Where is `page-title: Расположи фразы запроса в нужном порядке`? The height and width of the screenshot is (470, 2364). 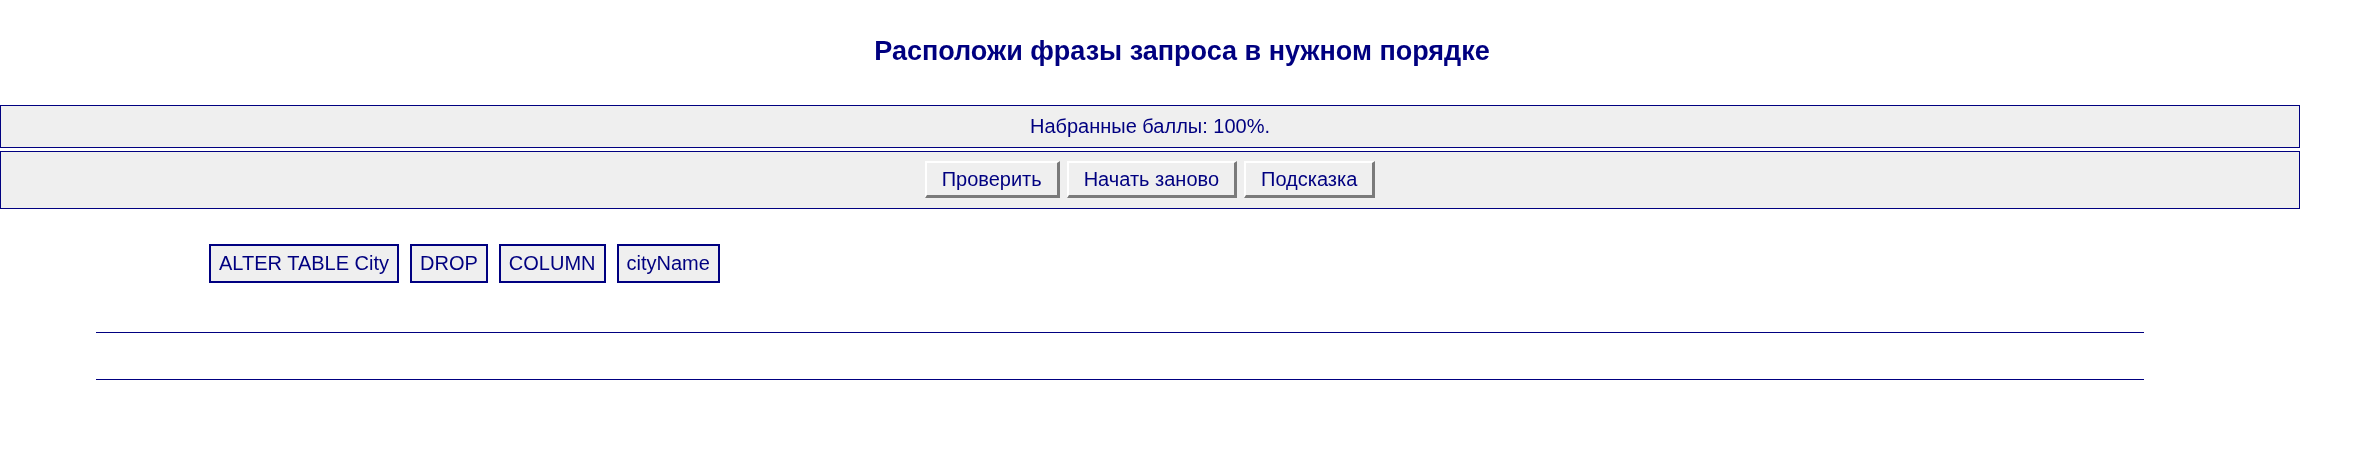 page-title: Расположи фразы запроса в нужном порядке is located at coordinates (1182, 51).